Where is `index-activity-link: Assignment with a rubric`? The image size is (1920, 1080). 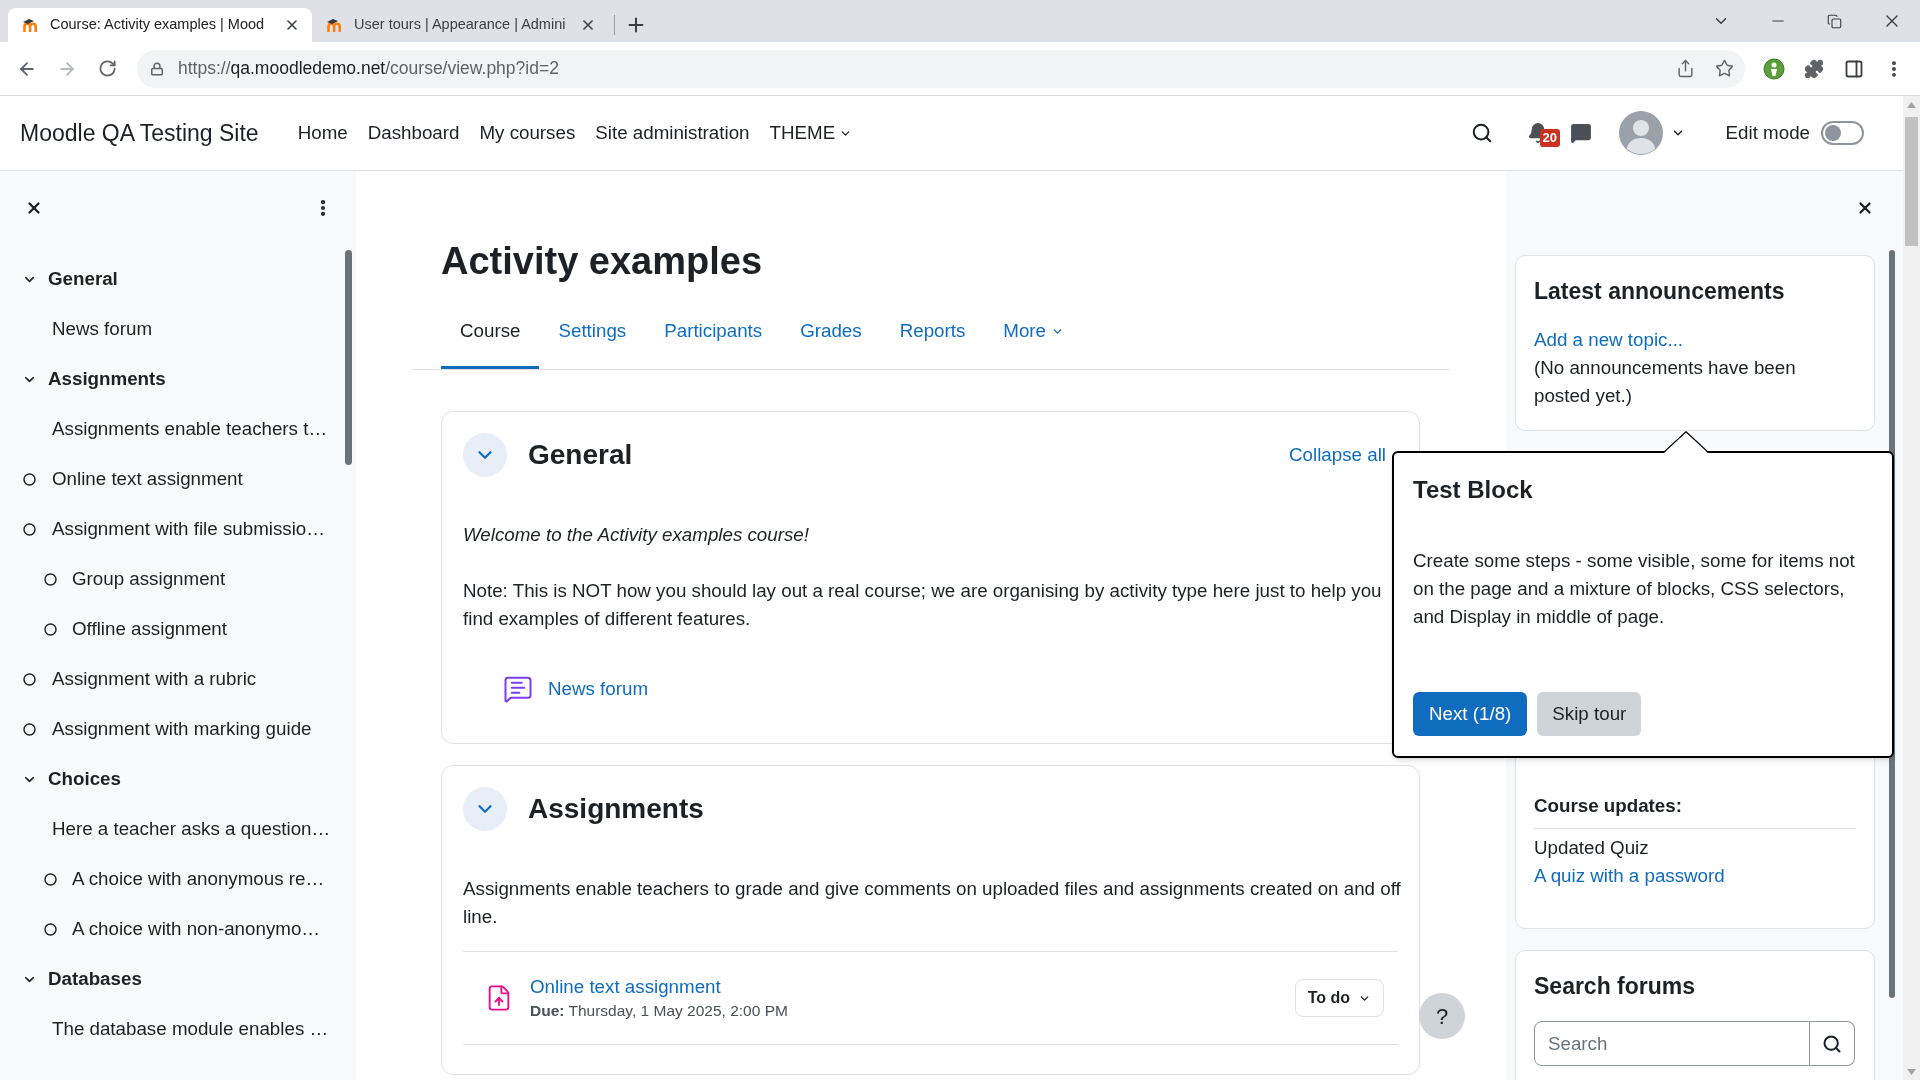
index-activity-link: Assignment with a rubric is located at coordinates (154, 679).